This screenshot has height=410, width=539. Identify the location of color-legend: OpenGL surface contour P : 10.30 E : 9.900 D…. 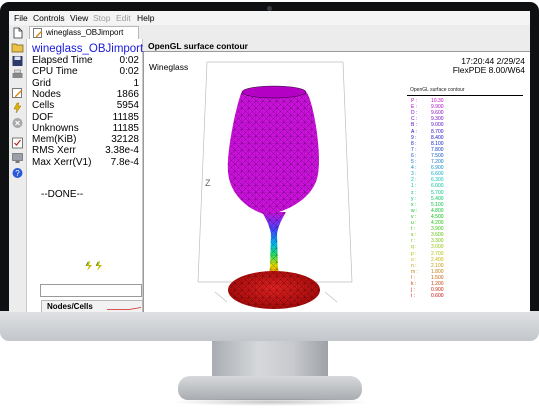
(467, 193).